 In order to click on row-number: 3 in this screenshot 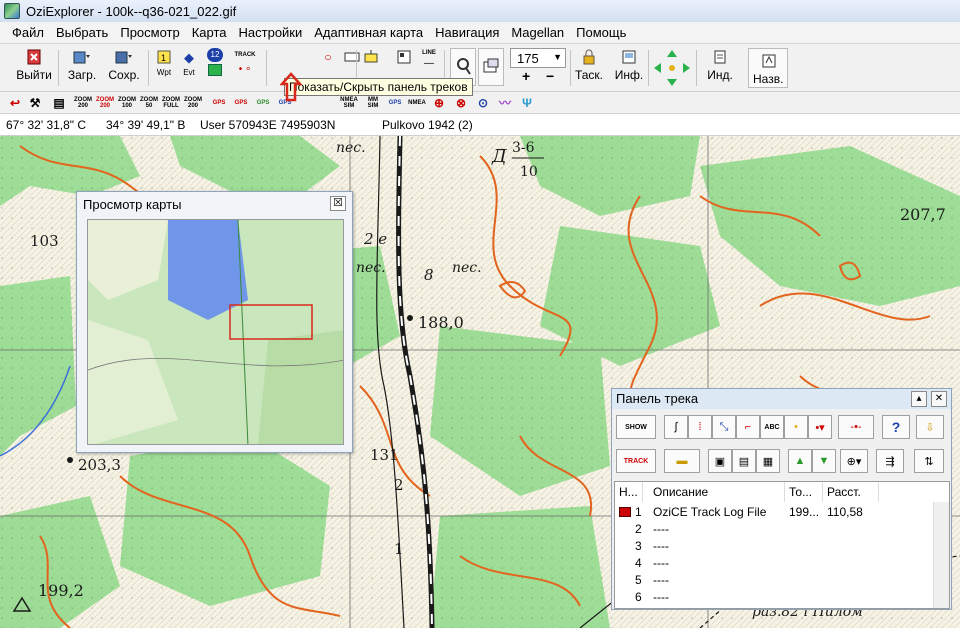, I will do `click(638, 546)`.